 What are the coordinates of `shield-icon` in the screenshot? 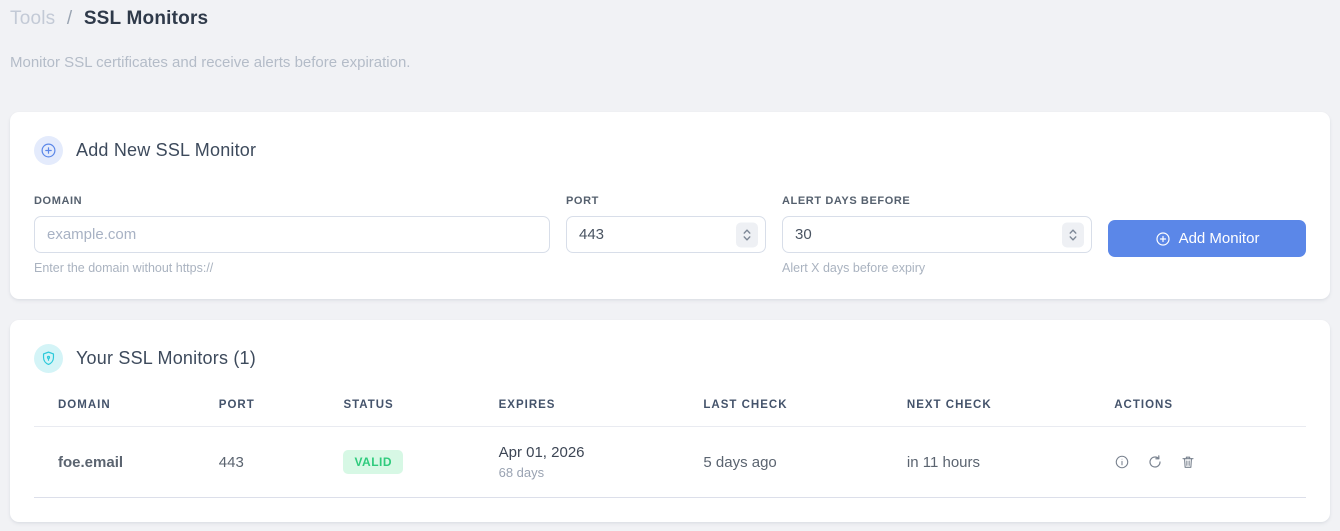 It's located at (48, 358).